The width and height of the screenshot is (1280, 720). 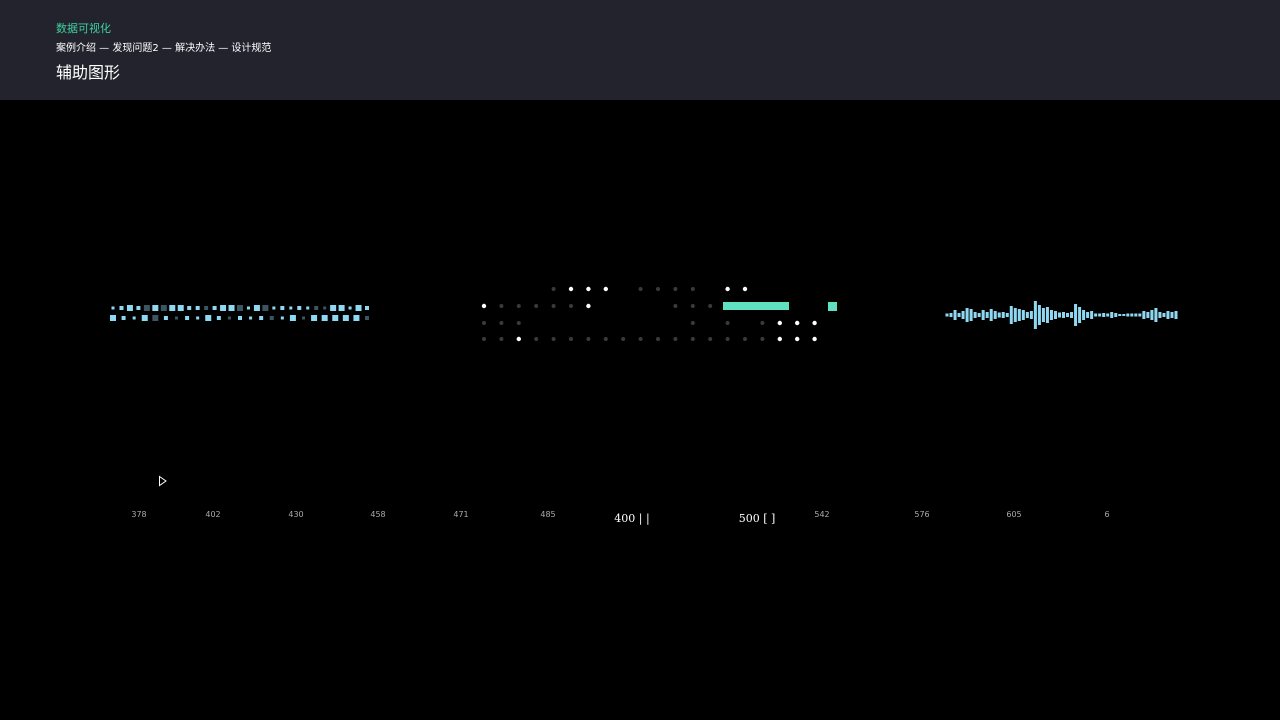 I want to click on highlight-square, so click(x=832, y=306).